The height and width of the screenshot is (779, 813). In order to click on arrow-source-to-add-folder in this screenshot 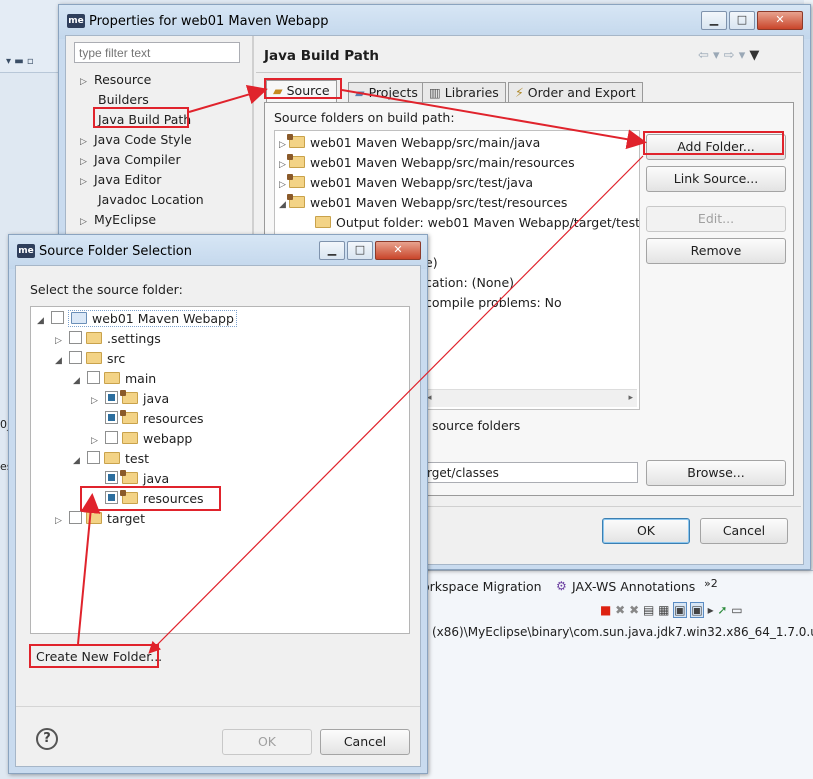, I will do `click(494, 119)`.